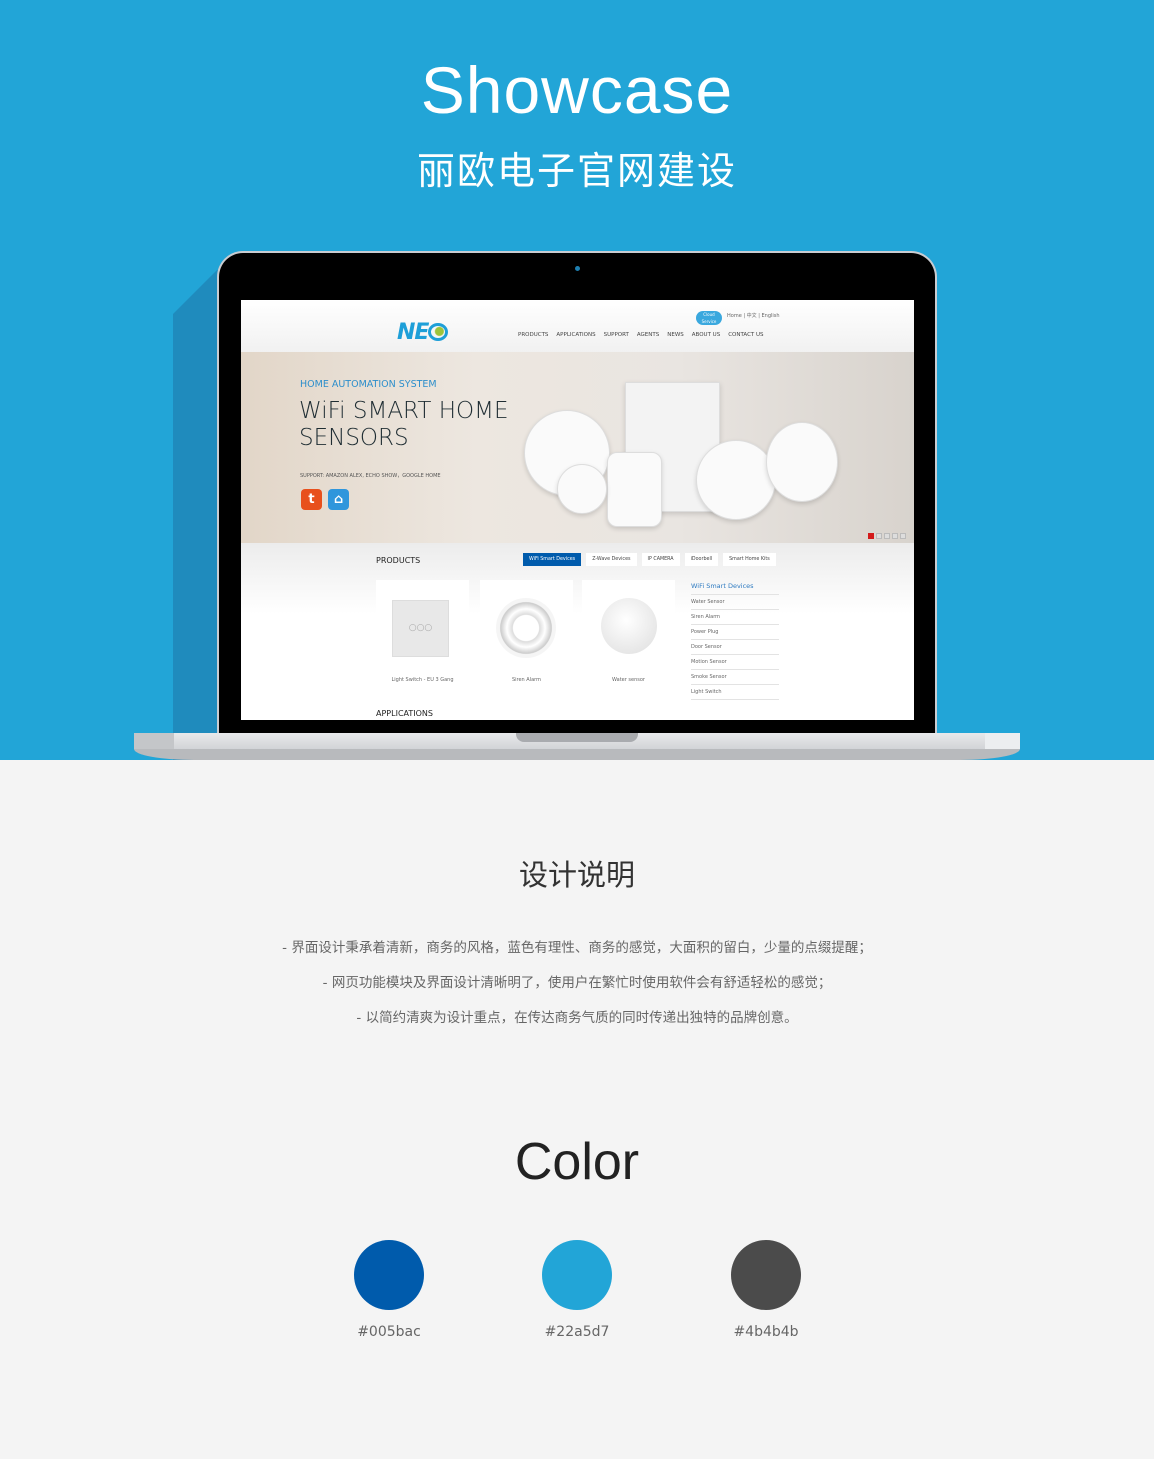 This screenshot has width=1154, height=1459. Describe the element at coordinates (577, 754) in the screenshot. I see `laptop-base-bottom` at that location.